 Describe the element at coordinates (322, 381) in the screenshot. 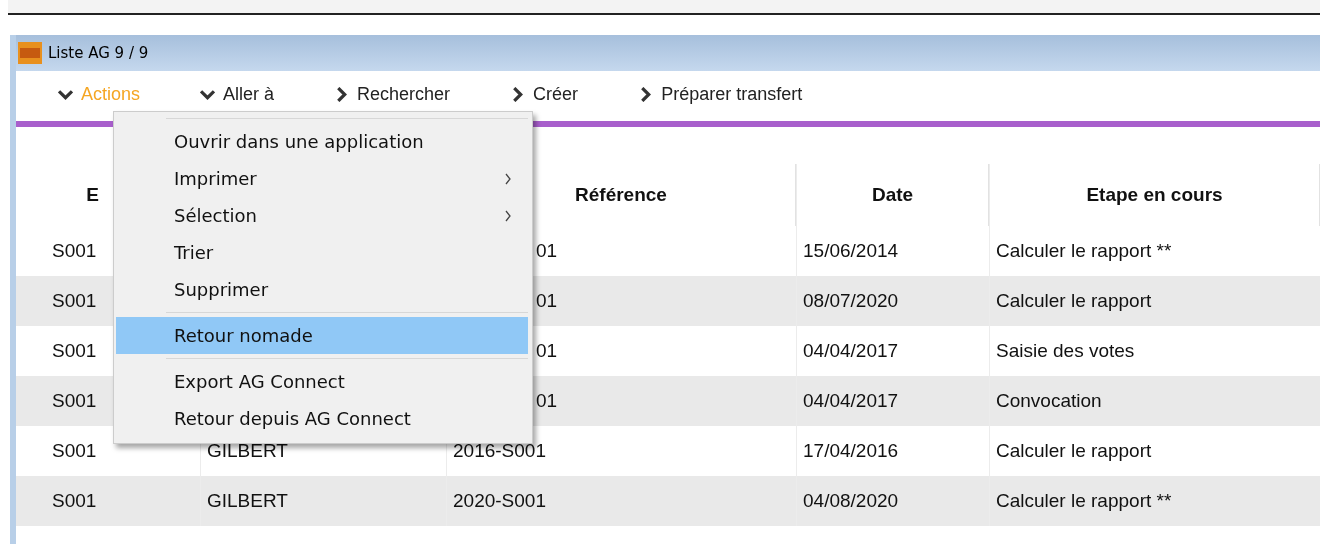

I see `menu-item: Export AG Connect` at that location.